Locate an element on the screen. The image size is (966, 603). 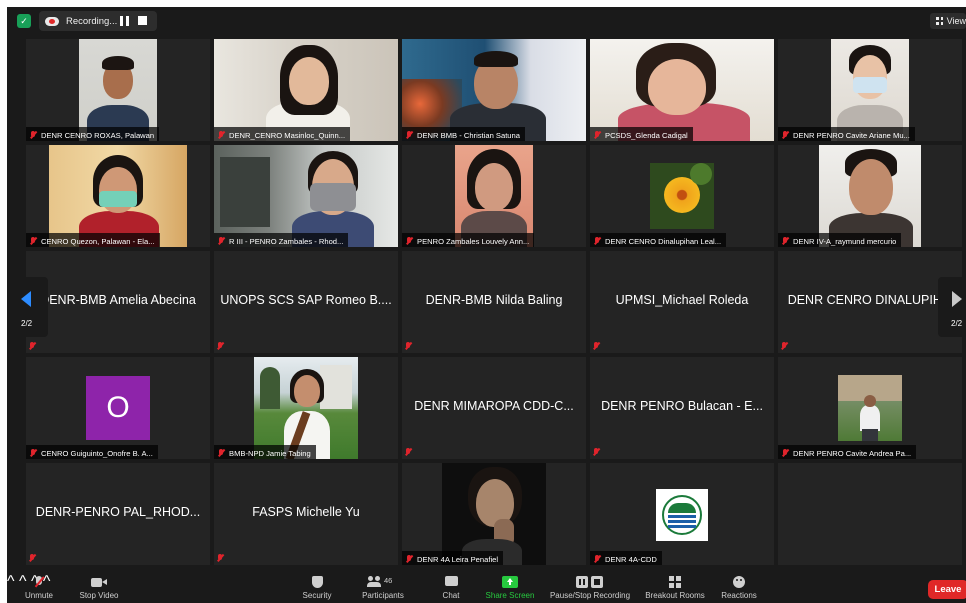
unmute-button: Unmute is located at coordinates (39, 588).